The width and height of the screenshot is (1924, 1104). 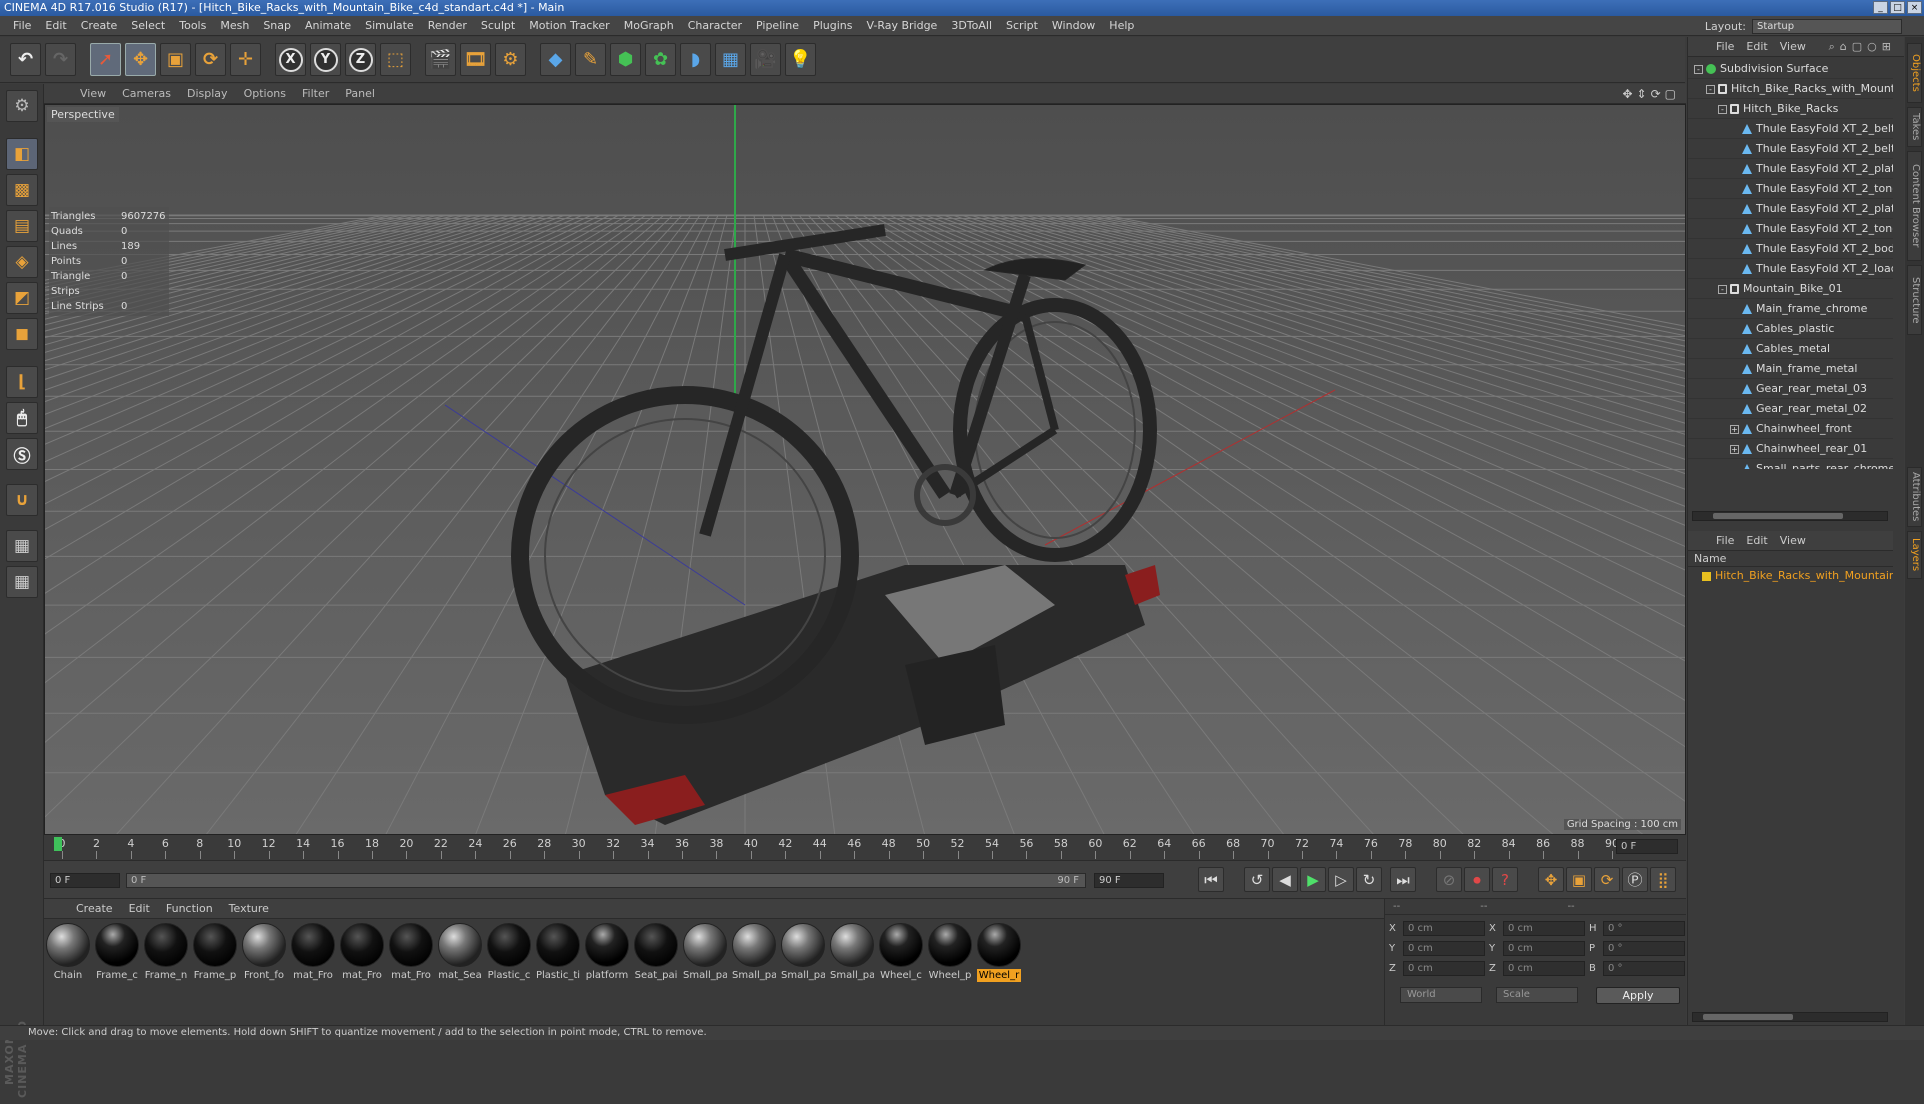 What do you see at coordinates (1880, 7) in the screenshot?
I see `minimize-button: _` at bounding box center [1880, 7].